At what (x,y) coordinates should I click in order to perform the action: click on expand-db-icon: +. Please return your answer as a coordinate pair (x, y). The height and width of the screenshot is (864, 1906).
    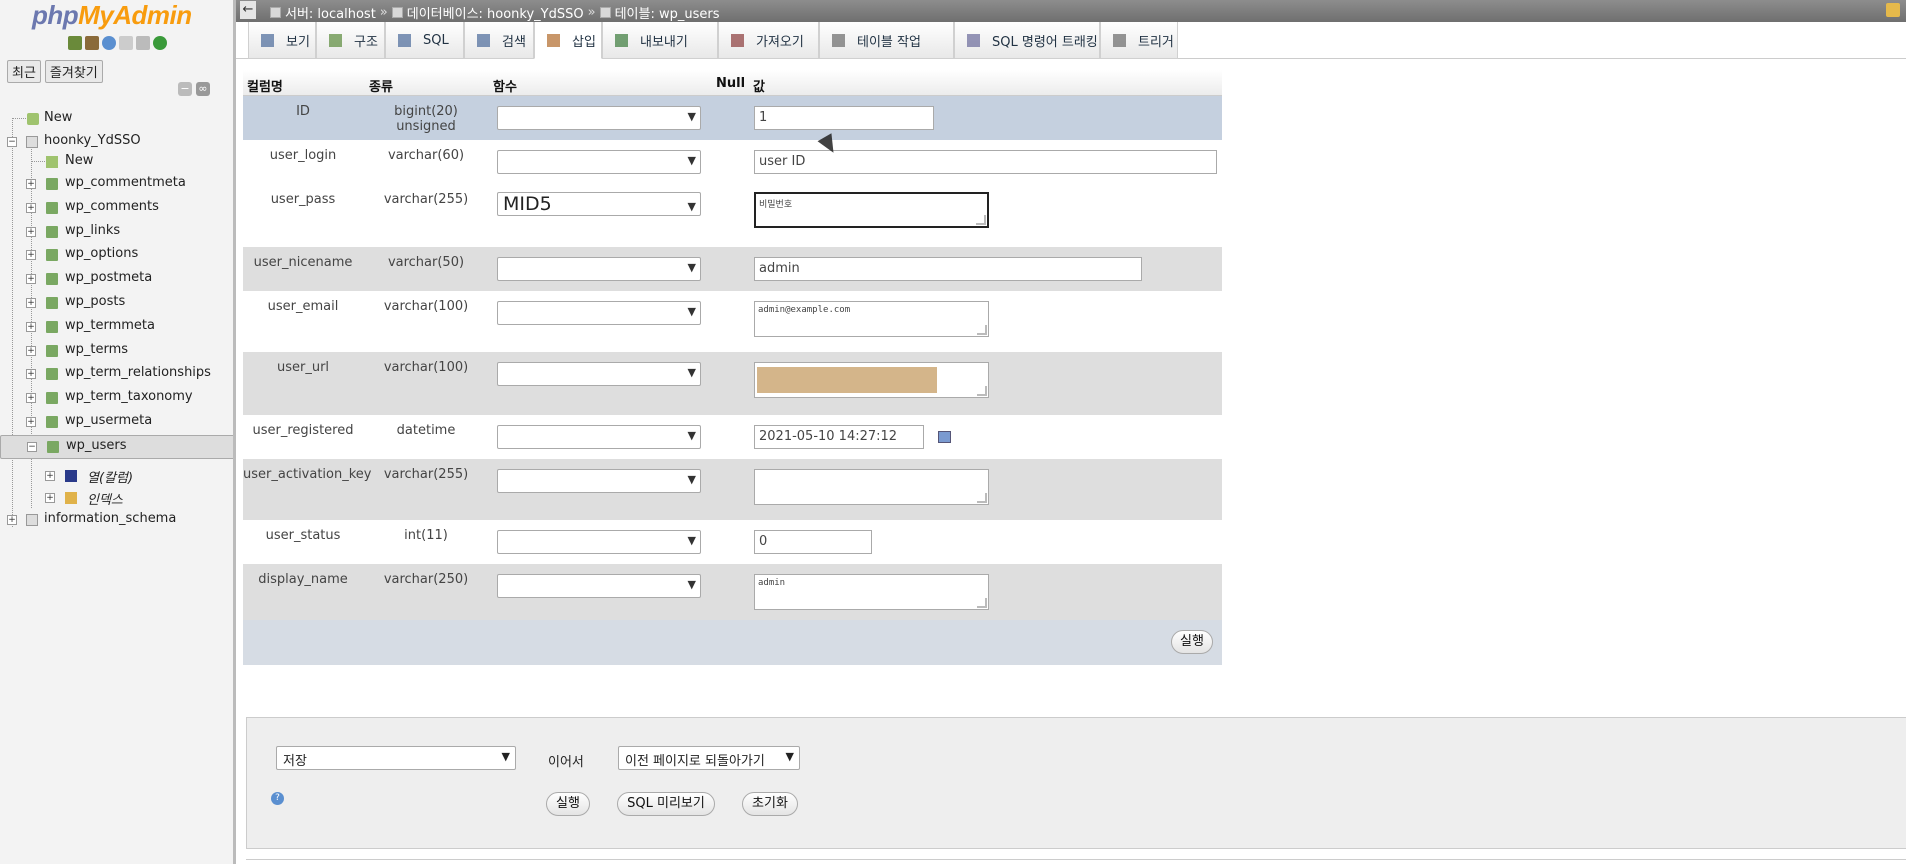
    Looking at the image, I should click on (12, 520).